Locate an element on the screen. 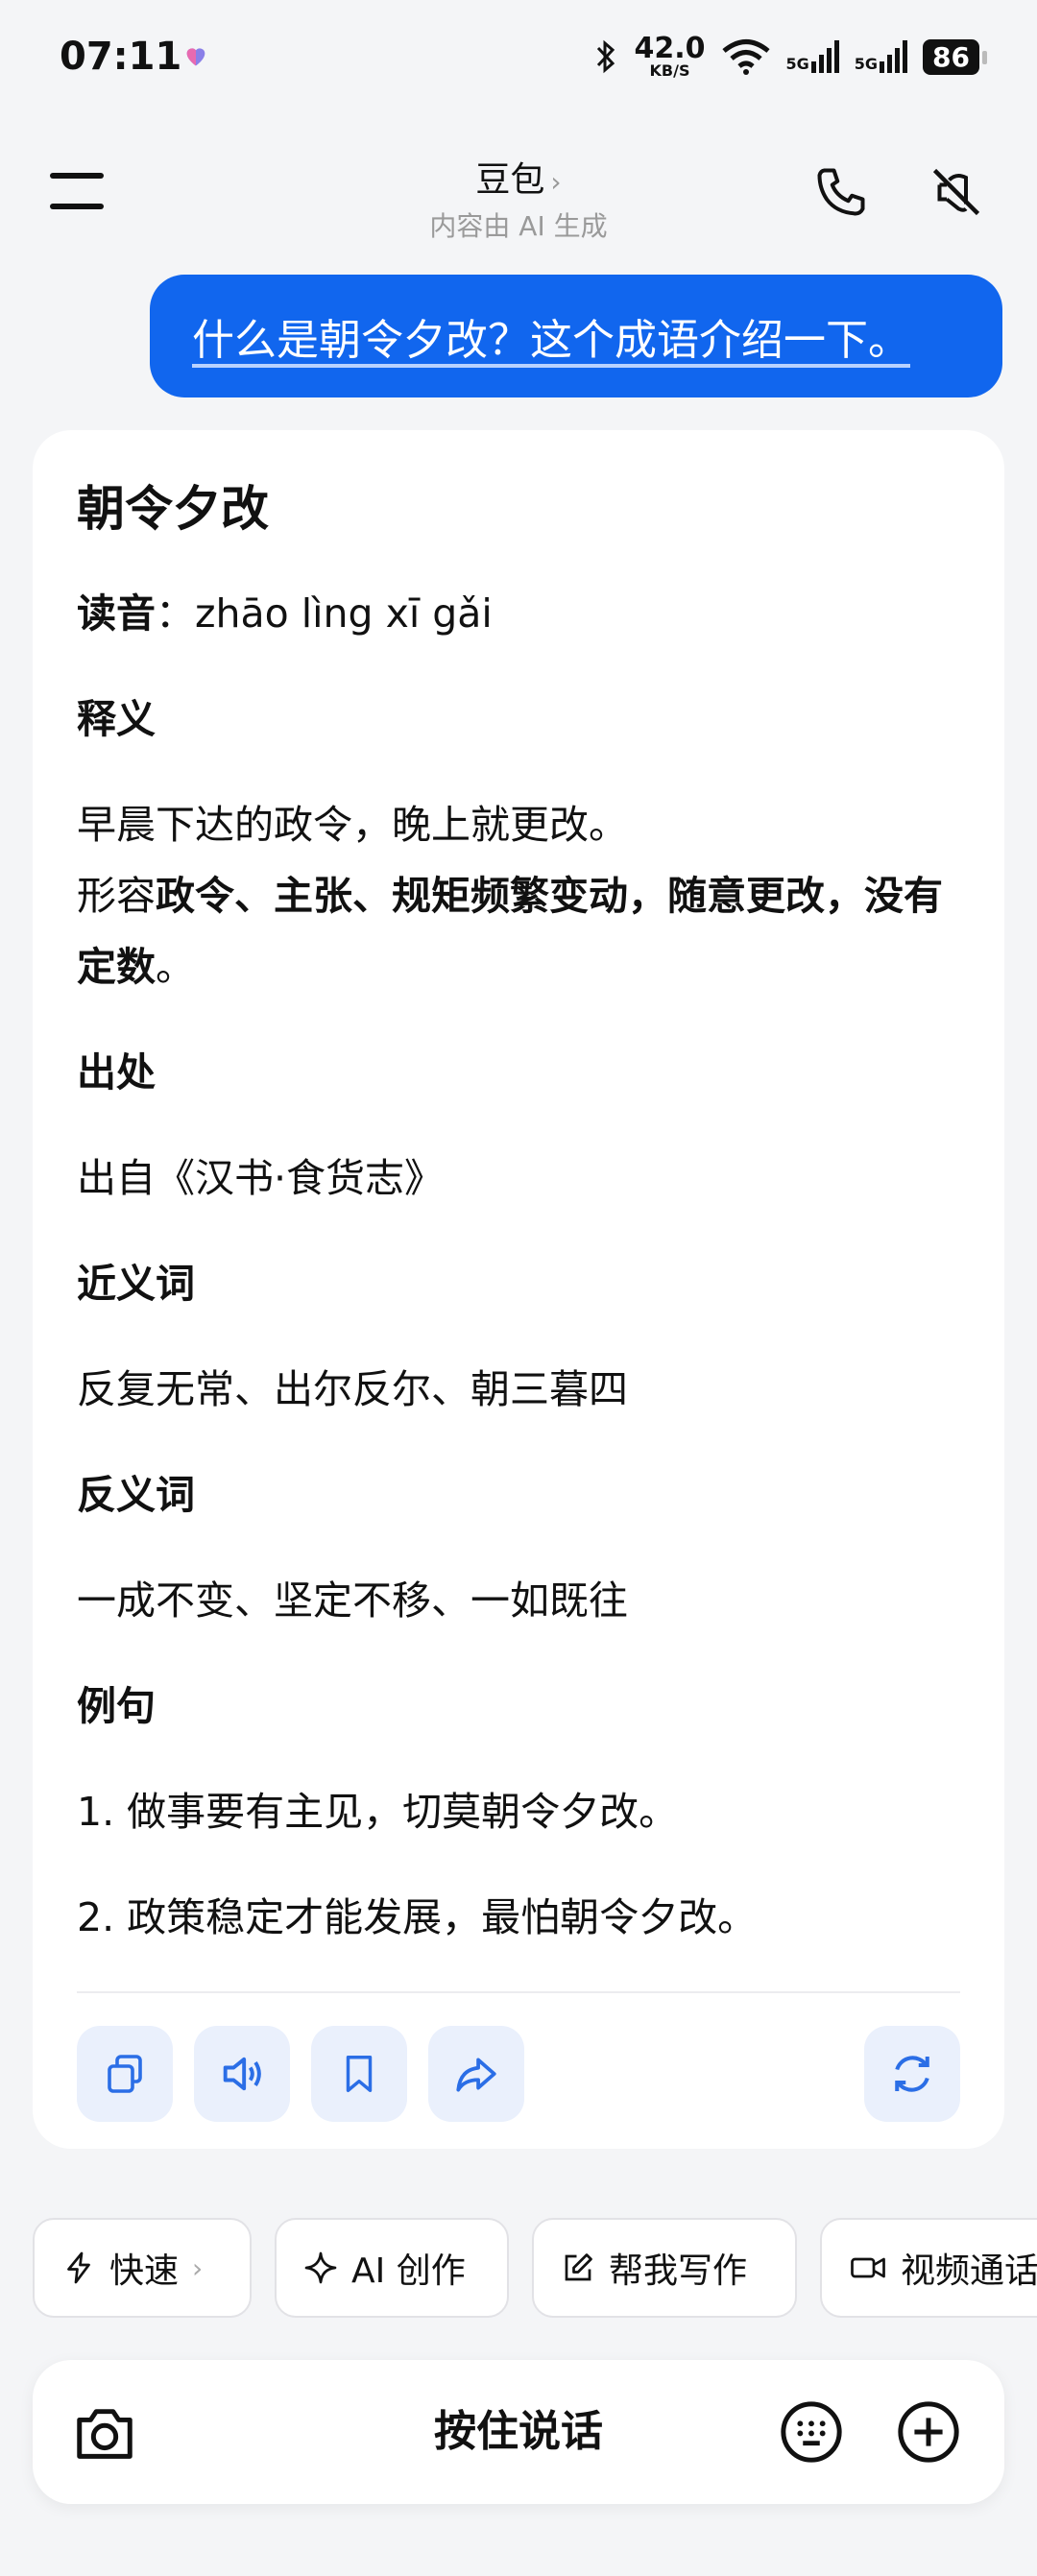 The height and width of the screenshot is (2576, 1037). chat-title: 豆包 › 内容由 AI 生成 is located at coordinates (518, 198).